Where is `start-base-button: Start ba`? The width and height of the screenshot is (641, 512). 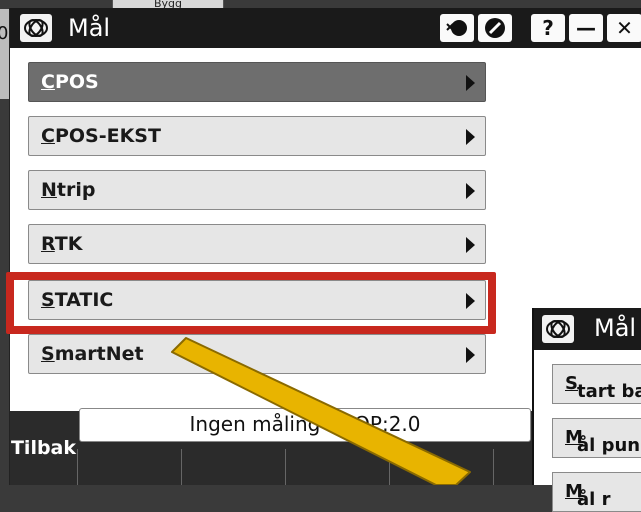
start-base-button: Start ba is located at coordinates (596, 384).